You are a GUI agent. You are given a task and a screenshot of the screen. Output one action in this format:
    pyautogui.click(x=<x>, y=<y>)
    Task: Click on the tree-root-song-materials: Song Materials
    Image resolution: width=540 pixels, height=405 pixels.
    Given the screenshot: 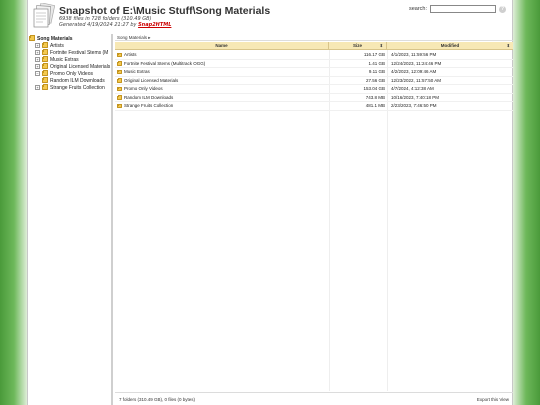 What is the action you would take?
    pyautogui.click(x=51, y=38)
    